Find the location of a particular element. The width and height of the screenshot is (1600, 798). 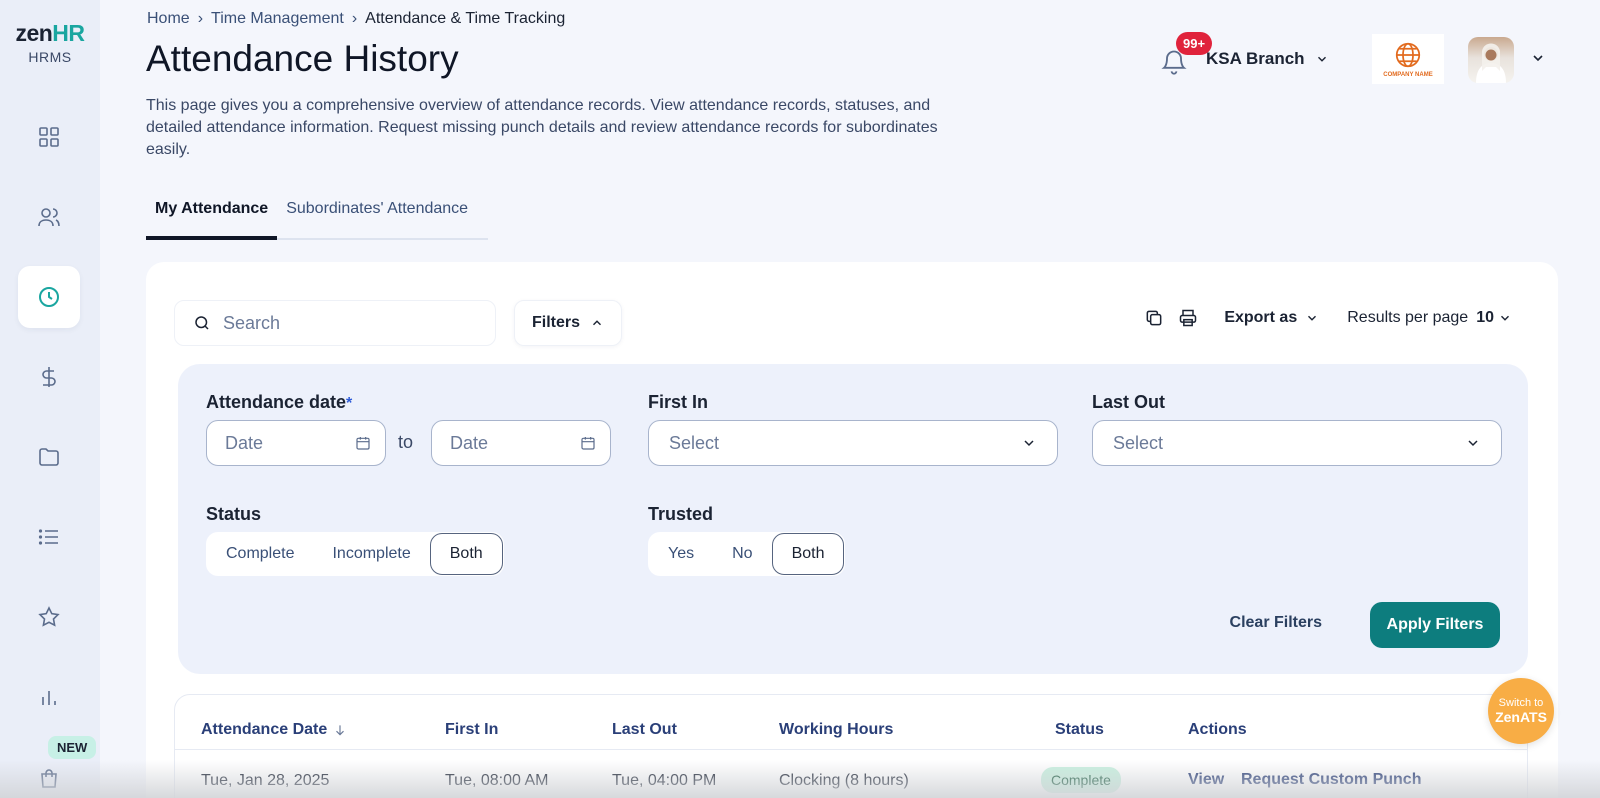

sort-arrow-down-icon is located at coordinates (340, 730).